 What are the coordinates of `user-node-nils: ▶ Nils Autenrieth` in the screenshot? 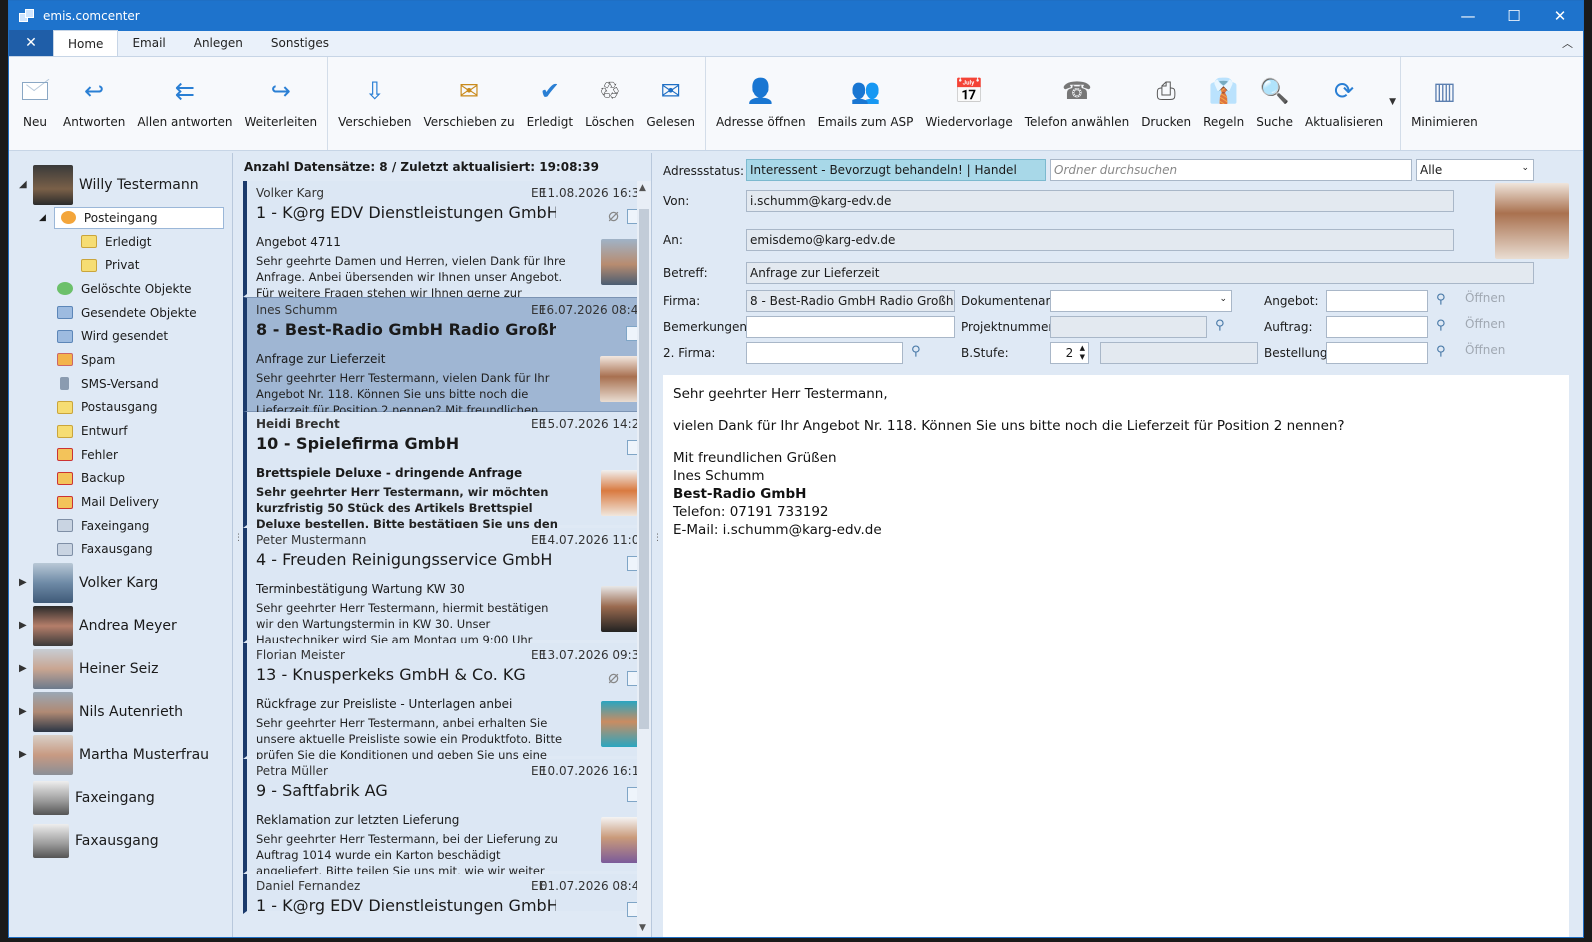 It's located at (120, 711).